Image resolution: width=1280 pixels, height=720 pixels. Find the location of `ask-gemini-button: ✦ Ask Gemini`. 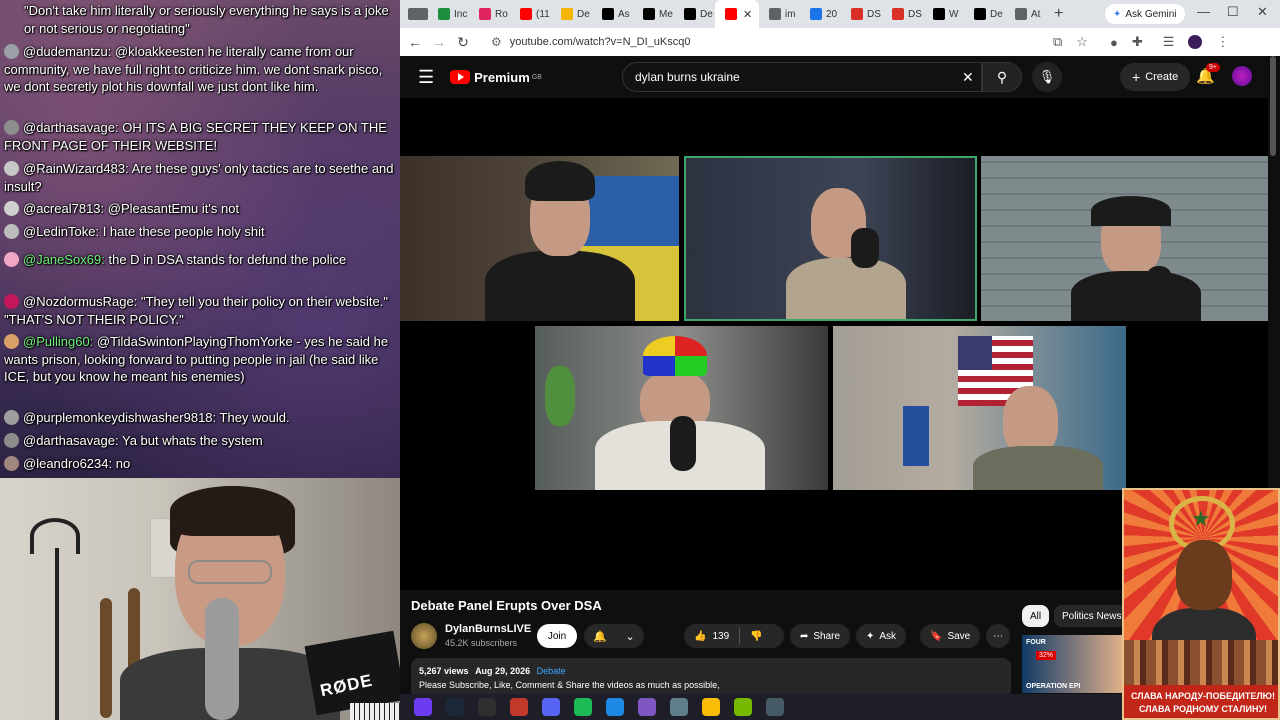

ask-gemini-button: ✦ Ask Gemini is located at coordinates (1145, 14).